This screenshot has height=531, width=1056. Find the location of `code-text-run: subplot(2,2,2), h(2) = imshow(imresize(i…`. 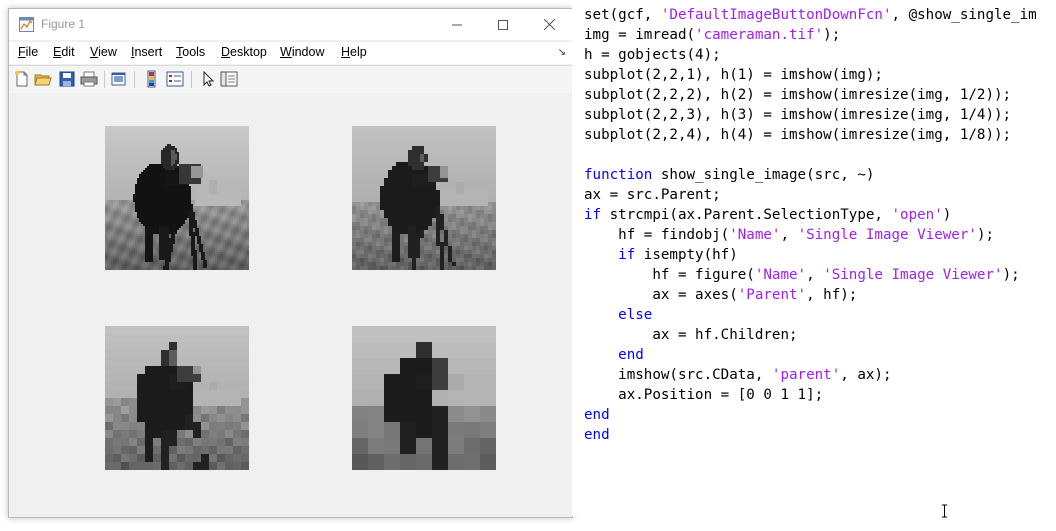

code-text-run: subplot(2,2,2), h(2) = imshow(imresize(i… is located at coordinates (798, 95).